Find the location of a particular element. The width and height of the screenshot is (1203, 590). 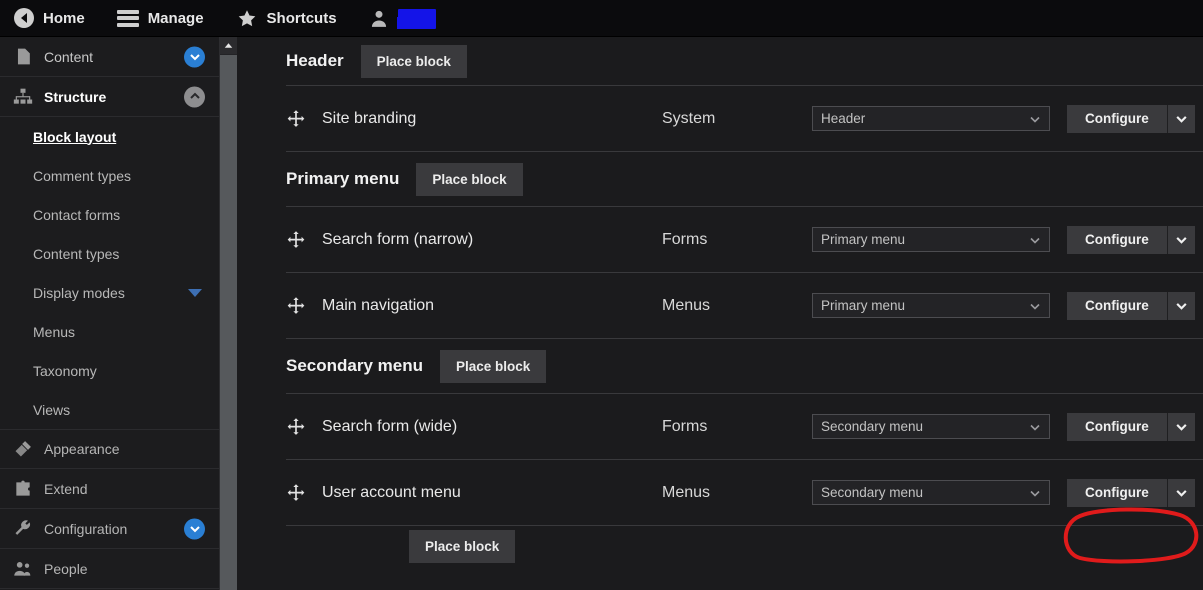

admin-toolbar: Home Manage Shortcuts is located at coordinates (601, 18).